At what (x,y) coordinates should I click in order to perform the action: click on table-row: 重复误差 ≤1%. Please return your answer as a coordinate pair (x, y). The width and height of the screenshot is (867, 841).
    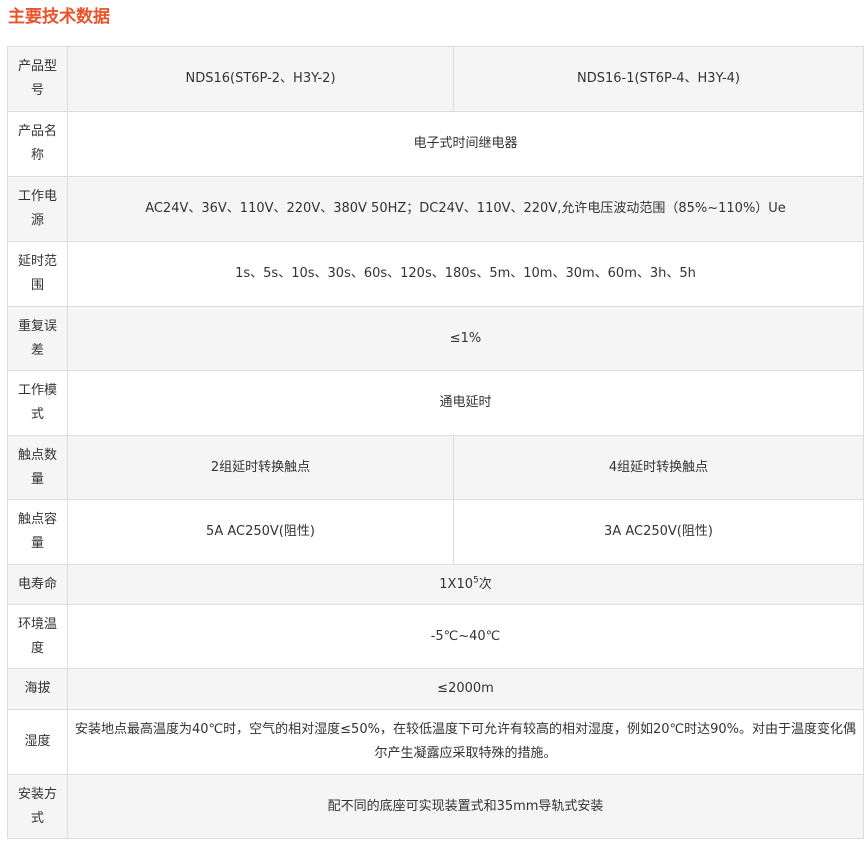
    Looking at the image, I should click on (435, 338).